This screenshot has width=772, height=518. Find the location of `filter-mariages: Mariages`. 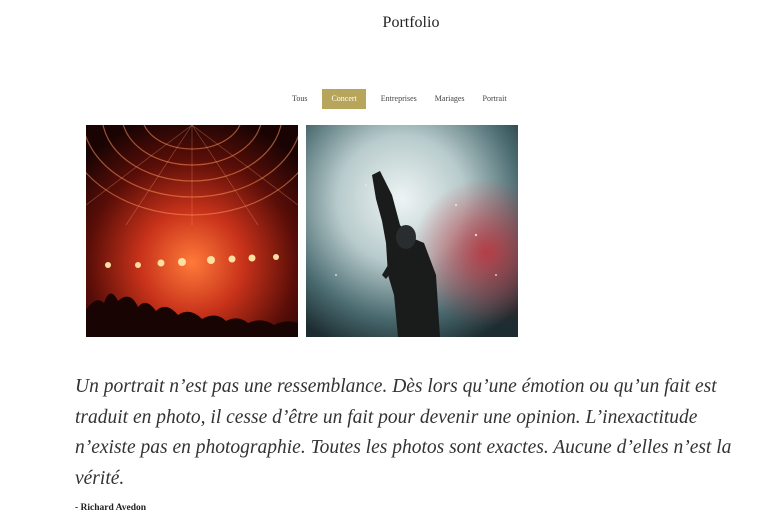

filter-mariages: Mariages is located at coordinates (450, 99).